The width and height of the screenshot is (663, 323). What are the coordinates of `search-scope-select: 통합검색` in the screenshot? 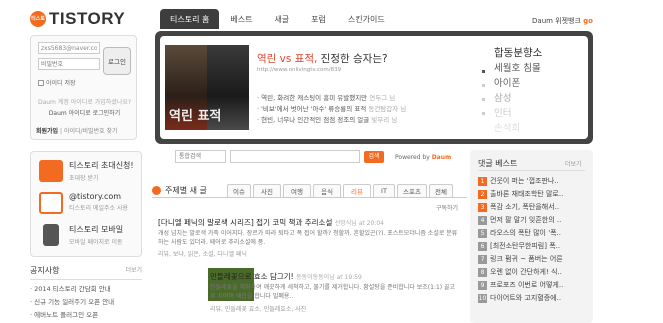 It's located at (200, 156).